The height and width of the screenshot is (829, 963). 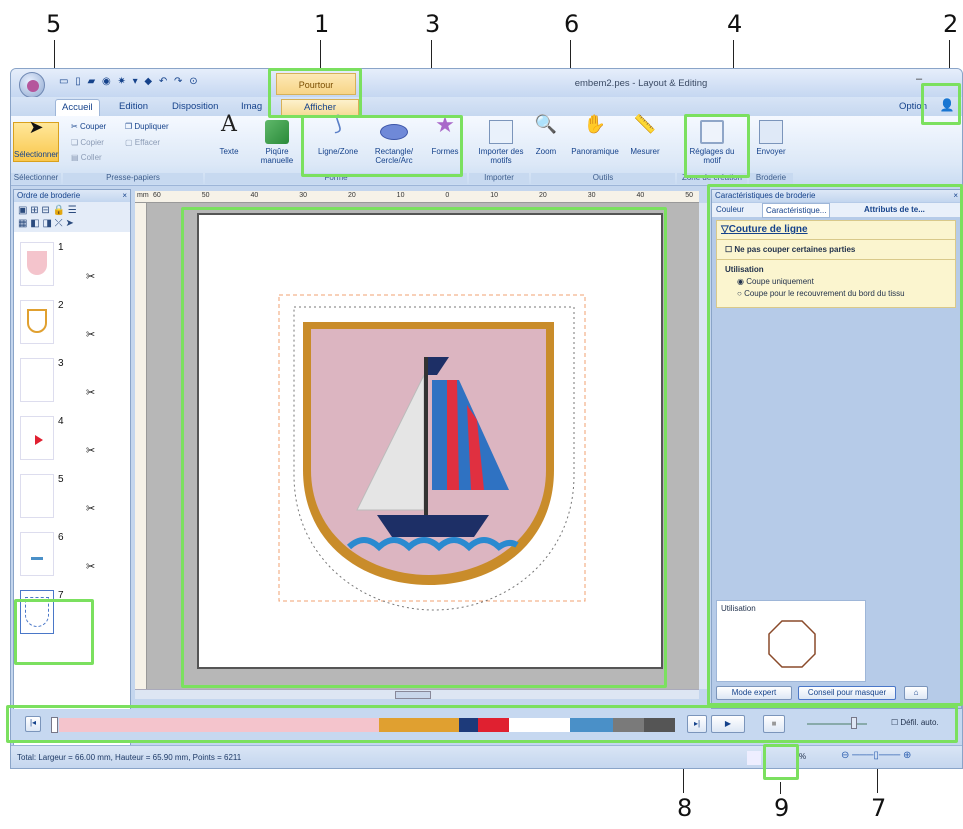 What do you see at coordinates (303, 195) in the screenshot?
I see `ruler-tick: 30` at bounding box center [303, 195].